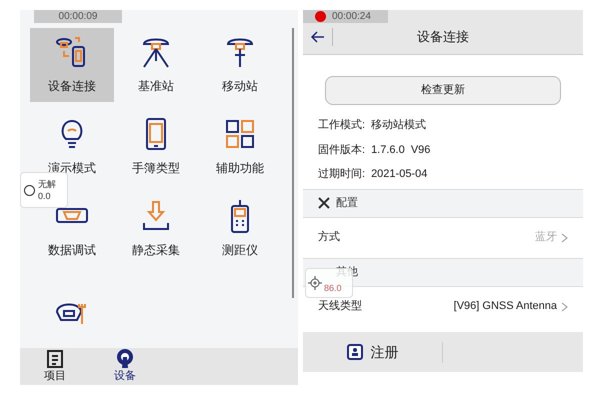 The image size is (600, 400). What do you see at coordinates (398, 125) in the screenshot?
I see `info-value: 移动站模式` at bounding box center [398, 125].